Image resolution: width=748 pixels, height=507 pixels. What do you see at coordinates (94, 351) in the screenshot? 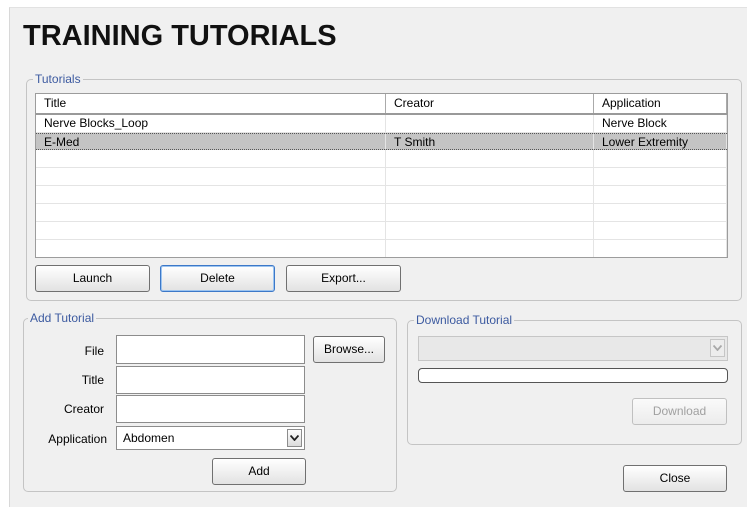
I see `file-label: File` at bounding box center [94, 351].